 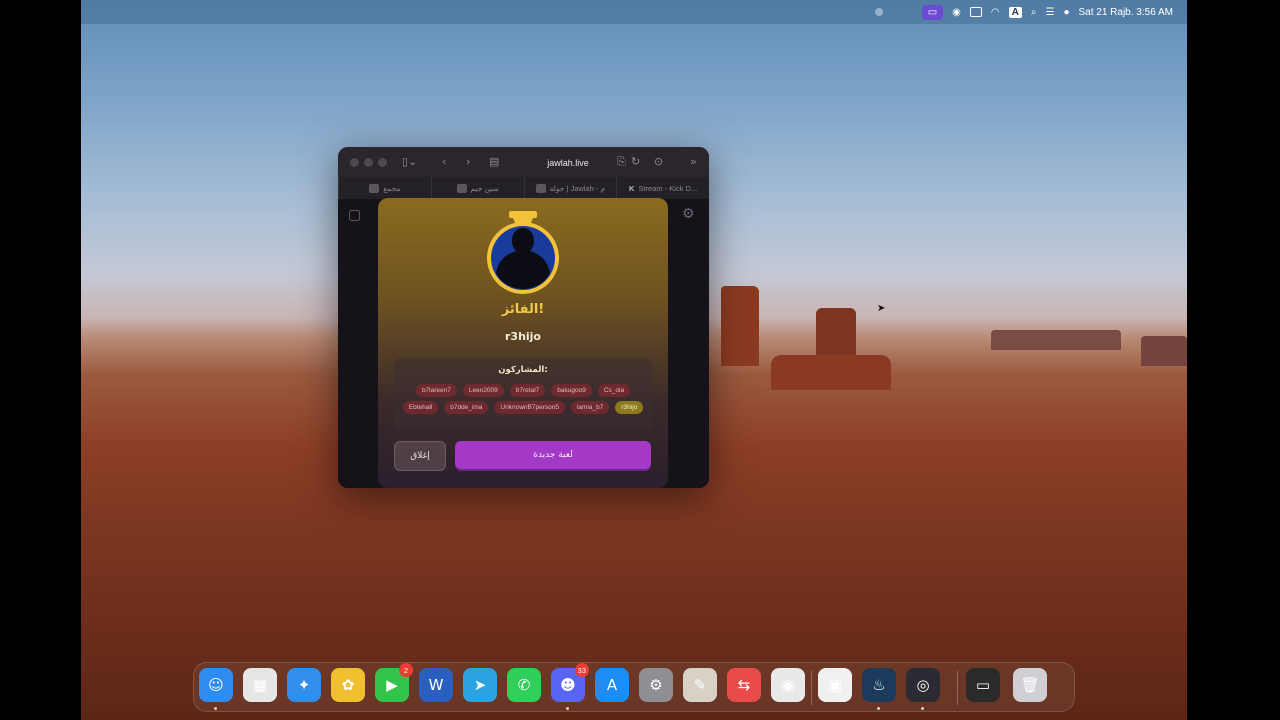 I want to click on tab-jawlah: جولة | Jawlah - م, so click(x=570, y=188).